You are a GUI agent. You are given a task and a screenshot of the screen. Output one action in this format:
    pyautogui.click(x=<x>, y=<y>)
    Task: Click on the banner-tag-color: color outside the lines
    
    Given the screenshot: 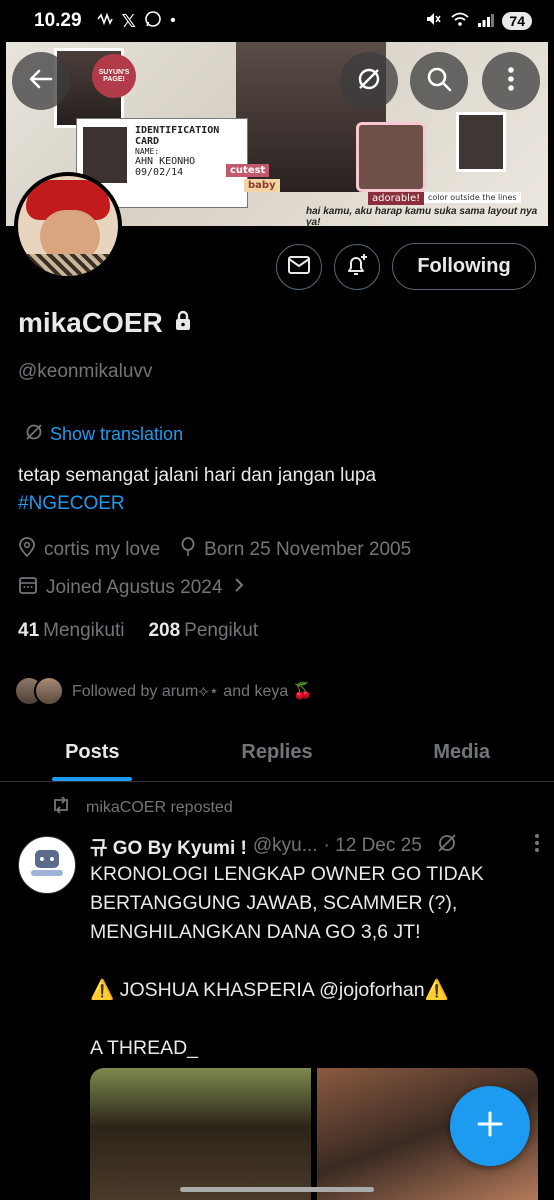 What is the action you would take?
    pyautogui.click(x=472, y=197)
    